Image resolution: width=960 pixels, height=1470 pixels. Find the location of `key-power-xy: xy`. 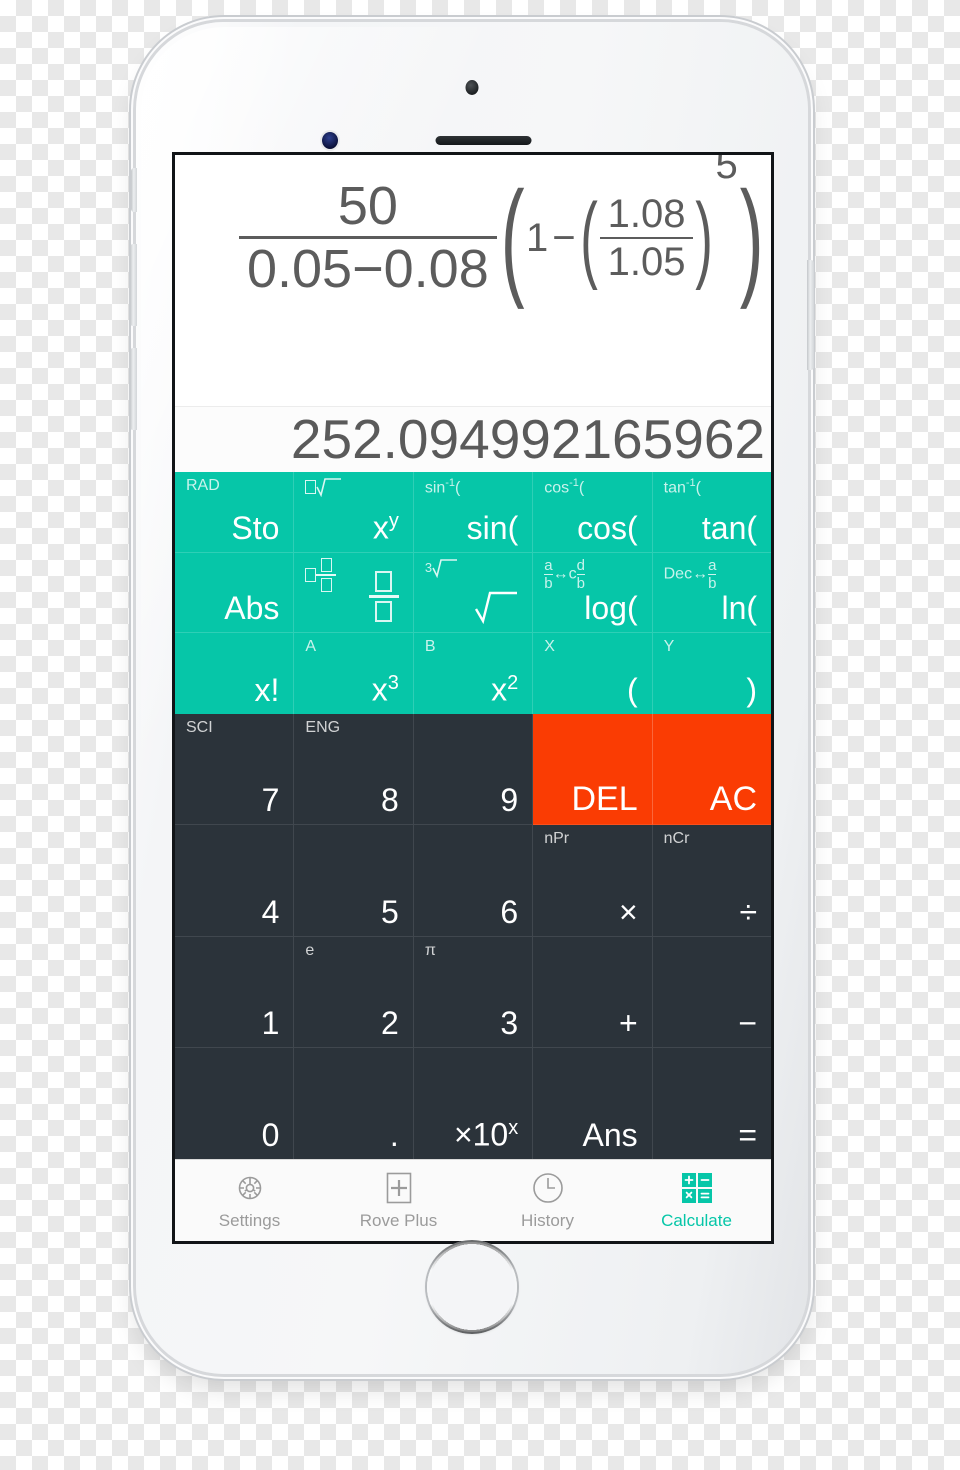

key-power-xy: xy is located at coordinates (354, 512).